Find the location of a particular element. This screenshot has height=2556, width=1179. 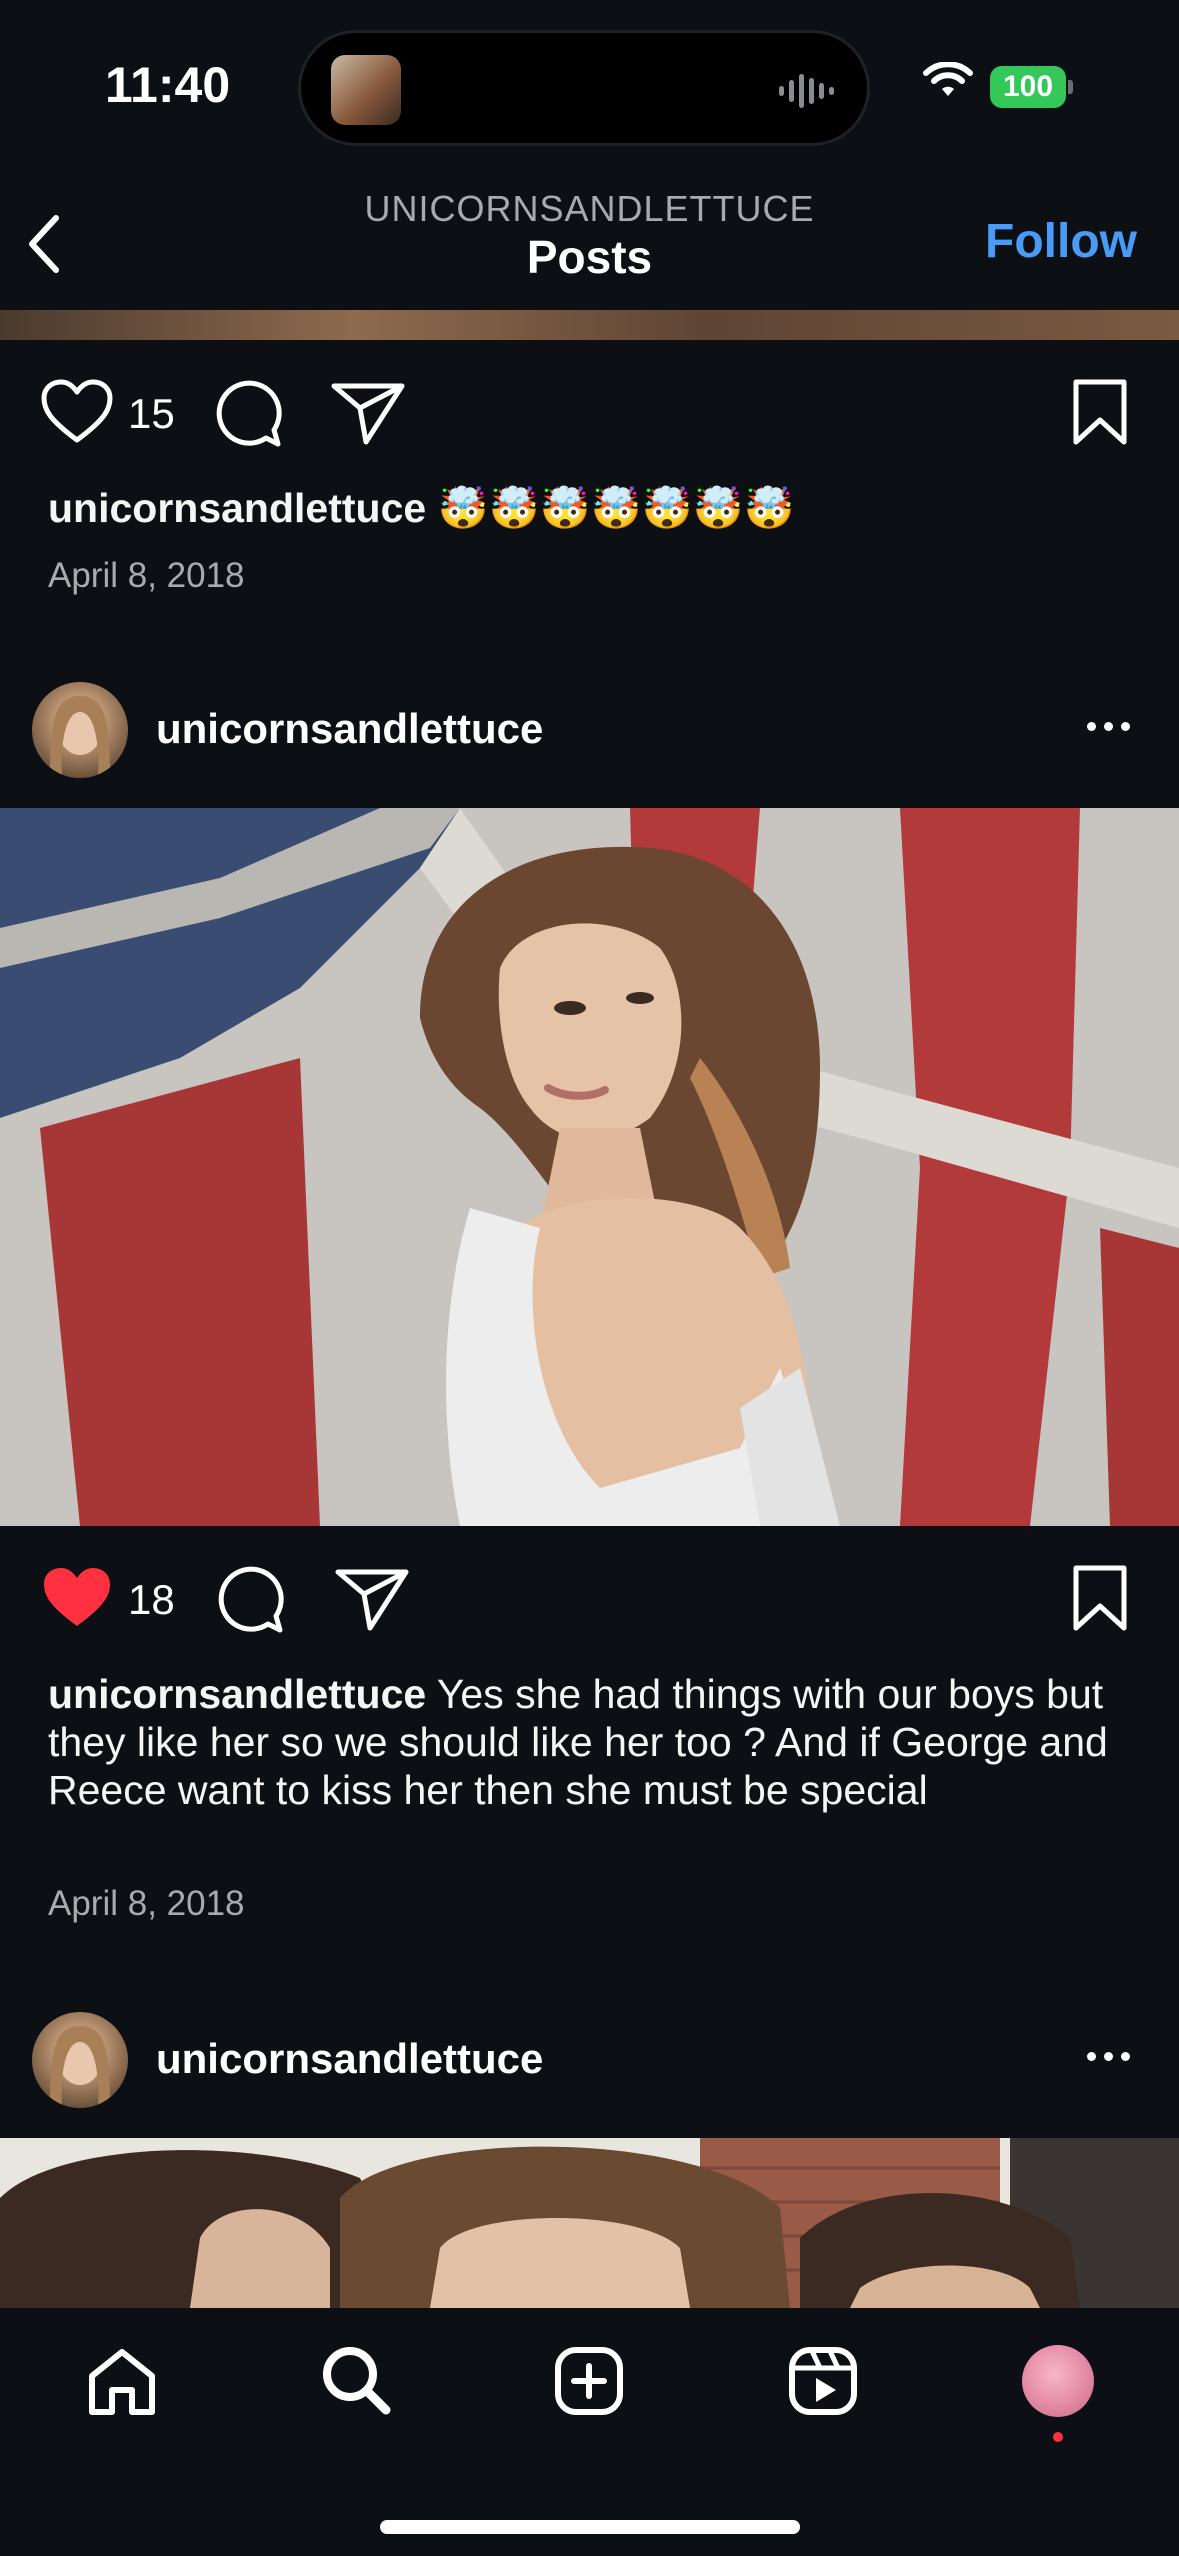

home-icon is located at coordinates (122, 2382).